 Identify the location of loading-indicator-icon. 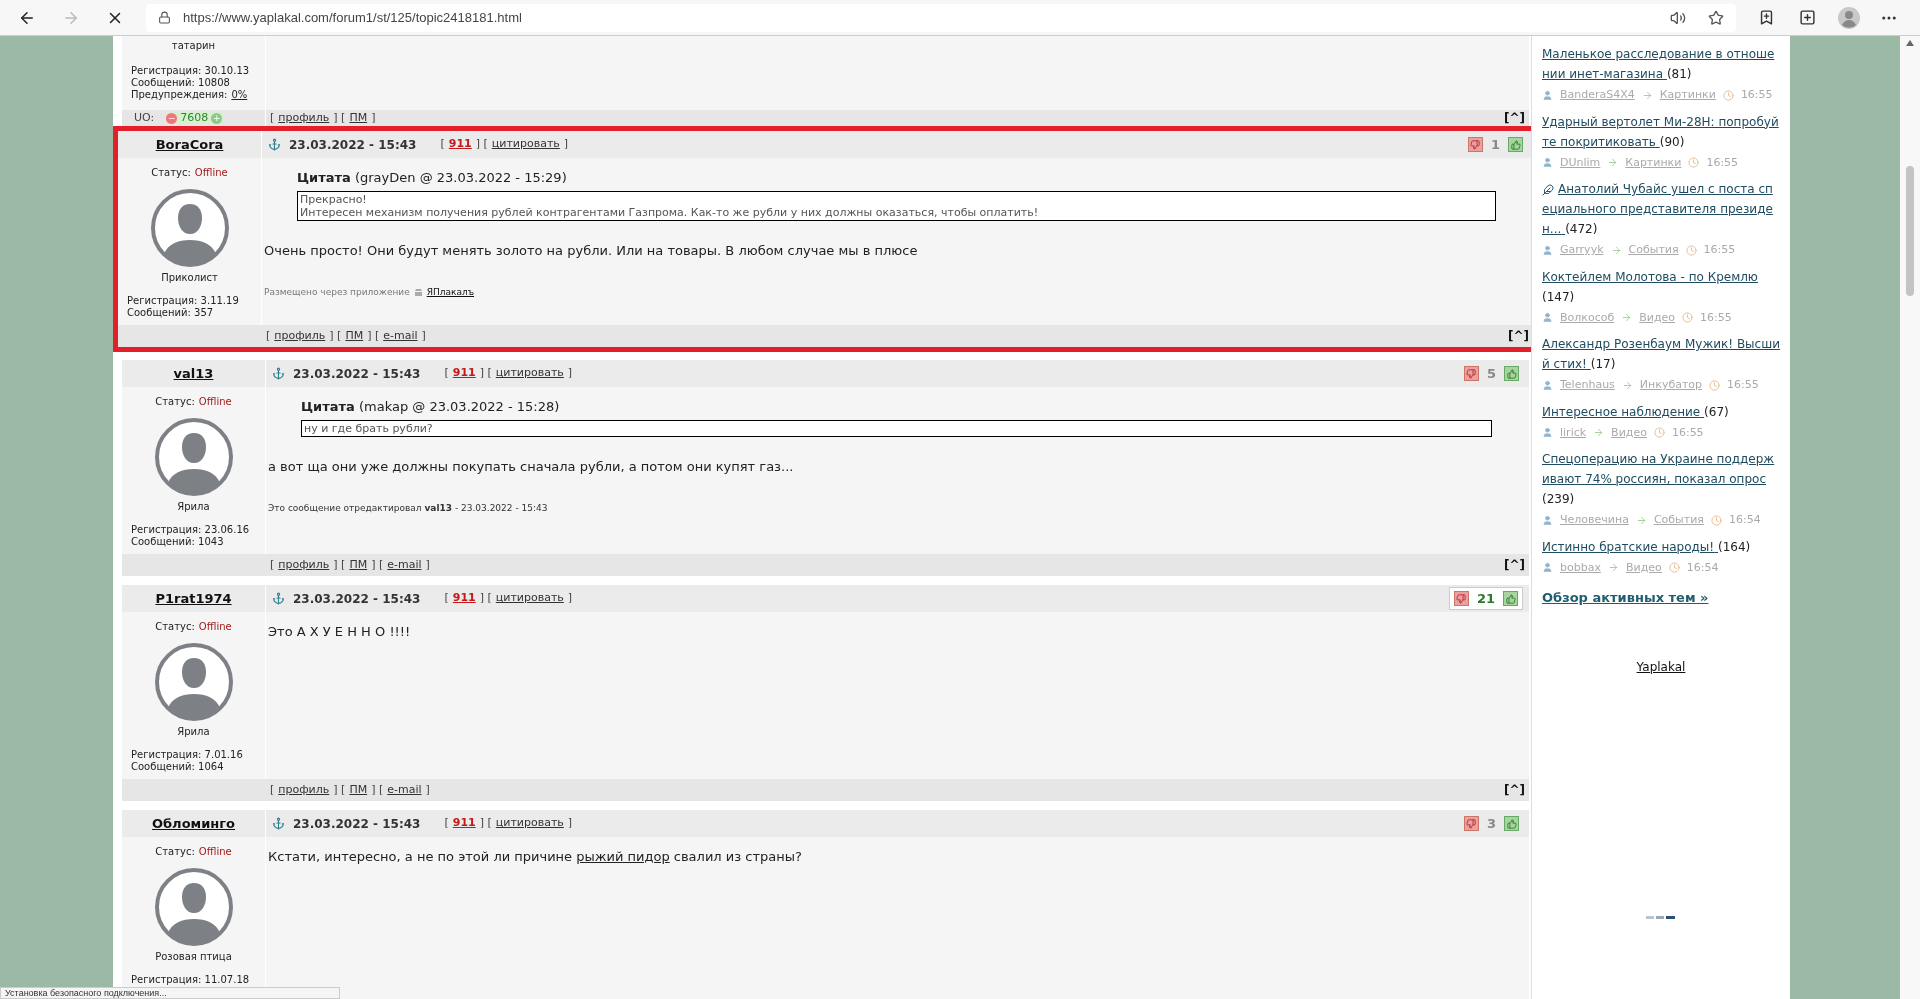
(1661, 917).